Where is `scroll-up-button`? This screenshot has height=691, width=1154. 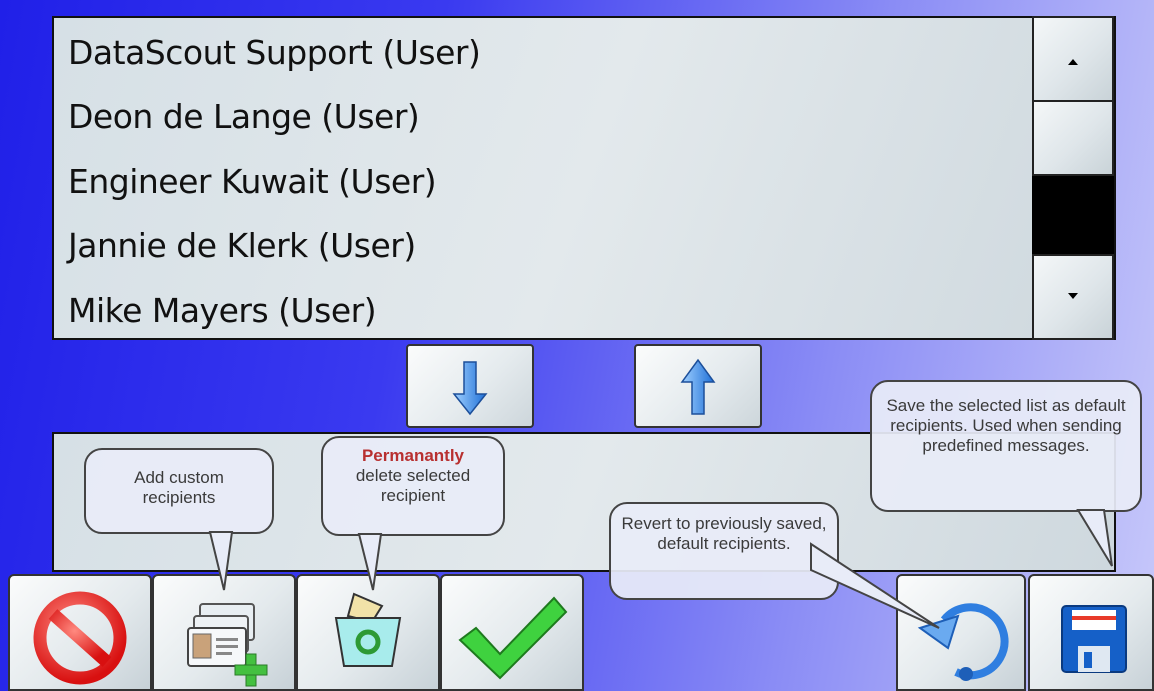
scroll-up-button is located at coordinates (1073, 59).